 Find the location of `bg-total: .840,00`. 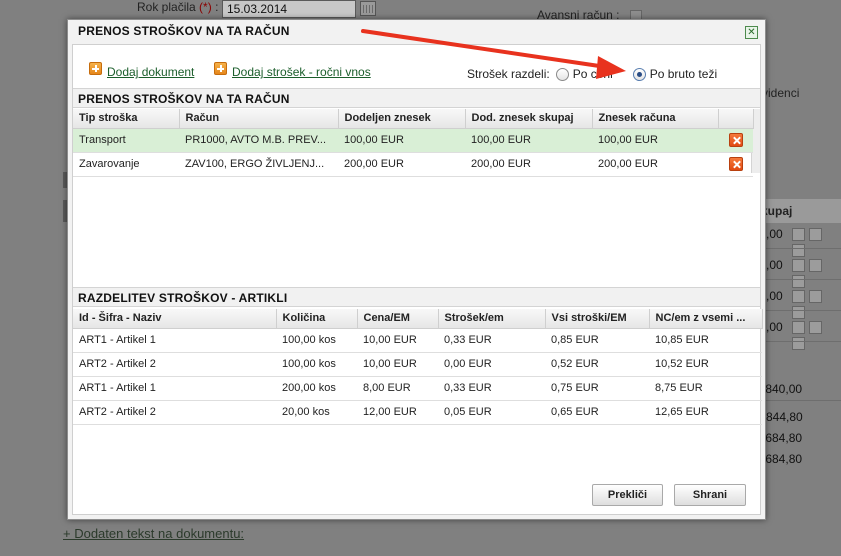

bg-total: .840,00 is located at coordinates (782, 389).